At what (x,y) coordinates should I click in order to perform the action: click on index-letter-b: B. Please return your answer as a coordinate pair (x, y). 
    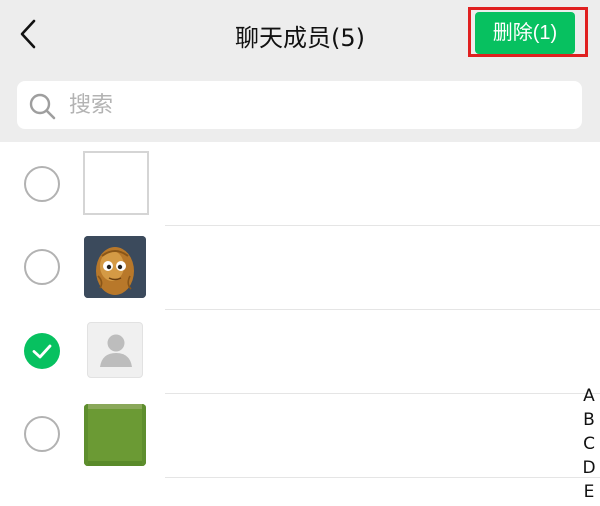
    Looking at the image, I should click on (589, 420).